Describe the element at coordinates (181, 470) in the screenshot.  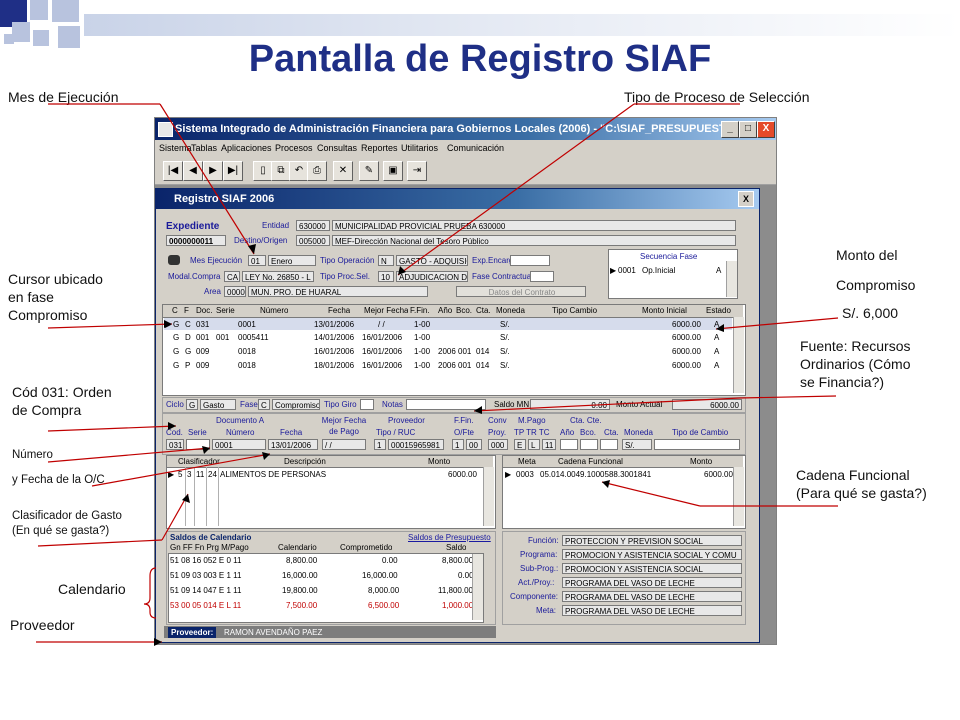
I see `line-fecha-oc` at that location.